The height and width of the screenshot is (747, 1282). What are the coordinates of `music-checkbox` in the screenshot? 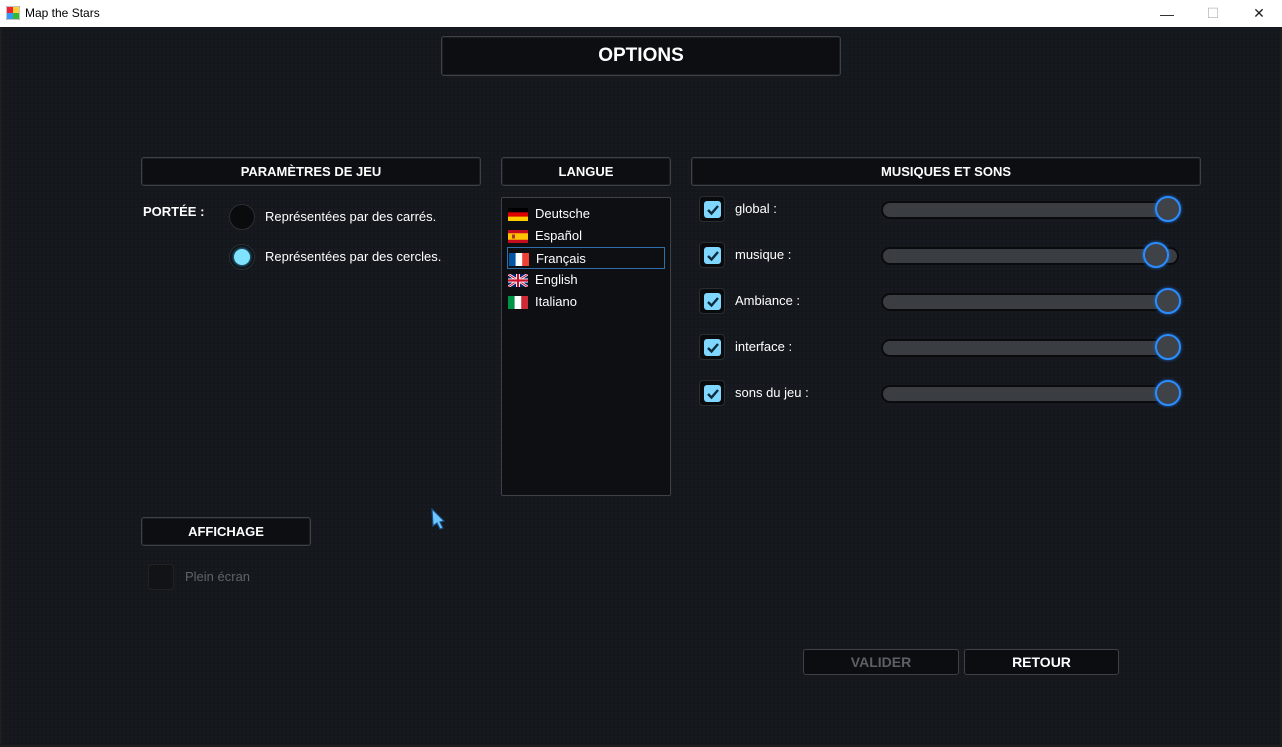 It's located at (712, 255).